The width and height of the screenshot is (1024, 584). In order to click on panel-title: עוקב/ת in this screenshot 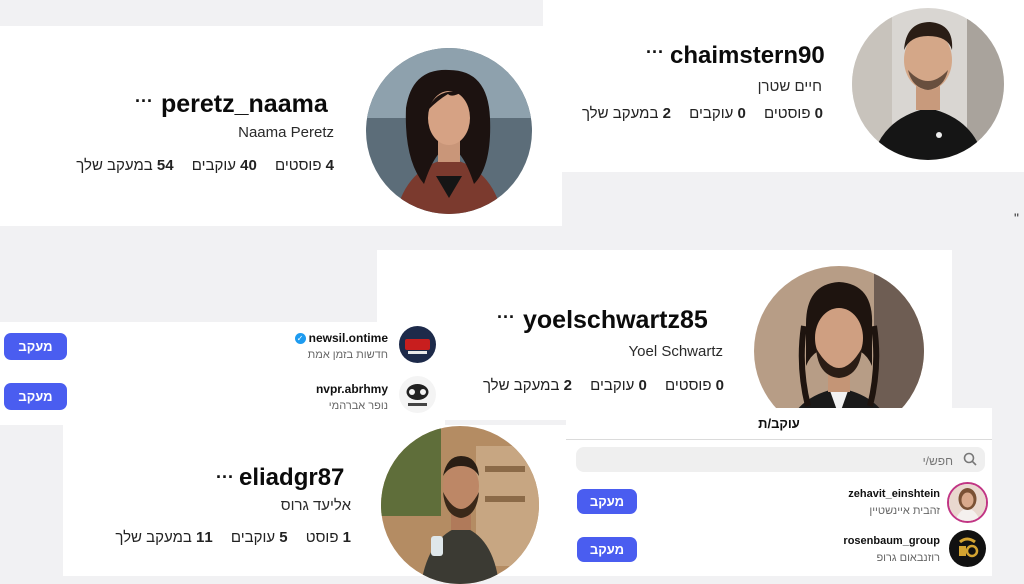, I will do `click(779, 423)`.